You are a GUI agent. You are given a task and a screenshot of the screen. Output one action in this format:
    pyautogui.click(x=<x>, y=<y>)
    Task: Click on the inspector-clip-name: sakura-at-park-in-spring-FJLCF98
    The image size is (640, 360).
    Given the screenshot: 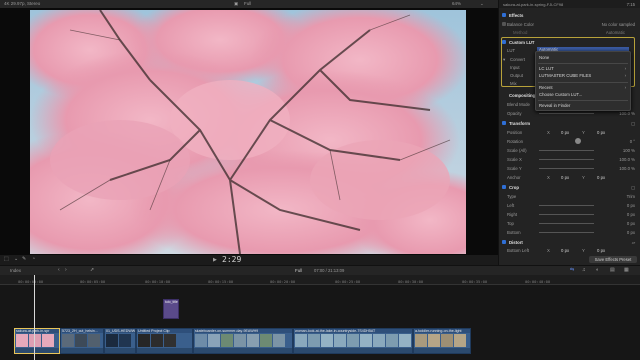 What is the action you would take?
    pyautogui.click(x=533, y=4)
    